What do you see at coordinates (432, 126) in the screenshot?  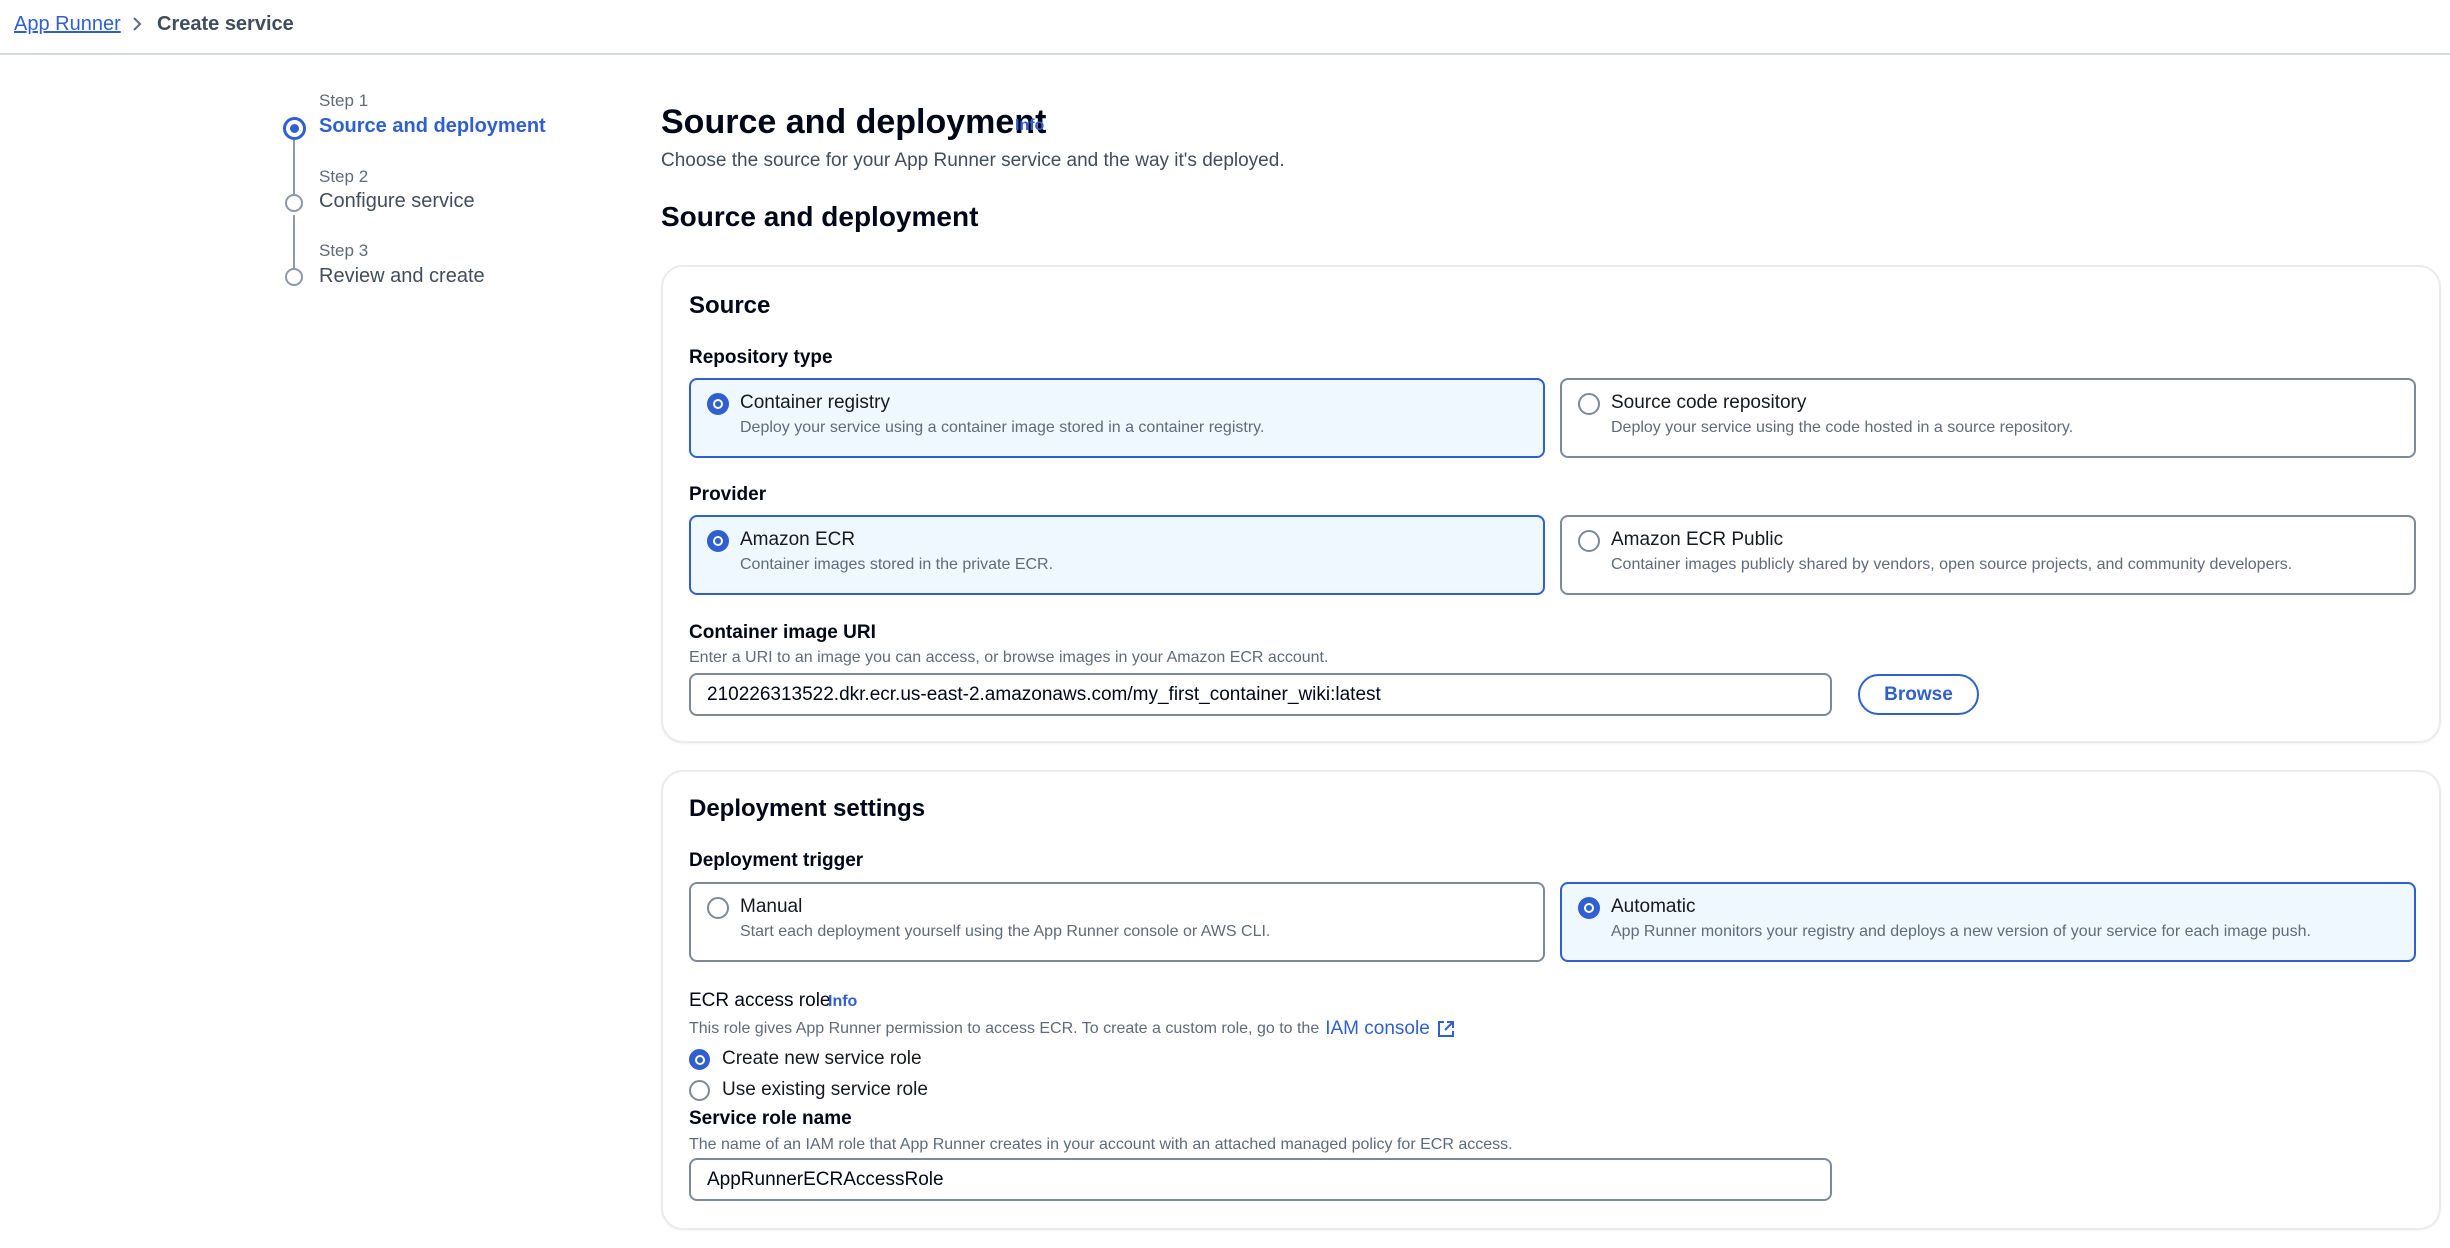 I see `step-1-label: Source and deployment` at bounding box center [432, 126].